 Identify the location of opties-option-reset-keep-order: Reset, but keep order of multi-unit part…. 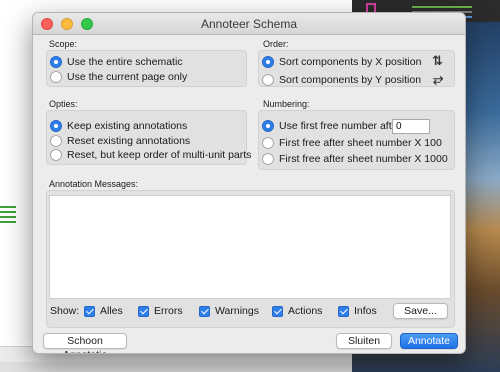
(150, 155).